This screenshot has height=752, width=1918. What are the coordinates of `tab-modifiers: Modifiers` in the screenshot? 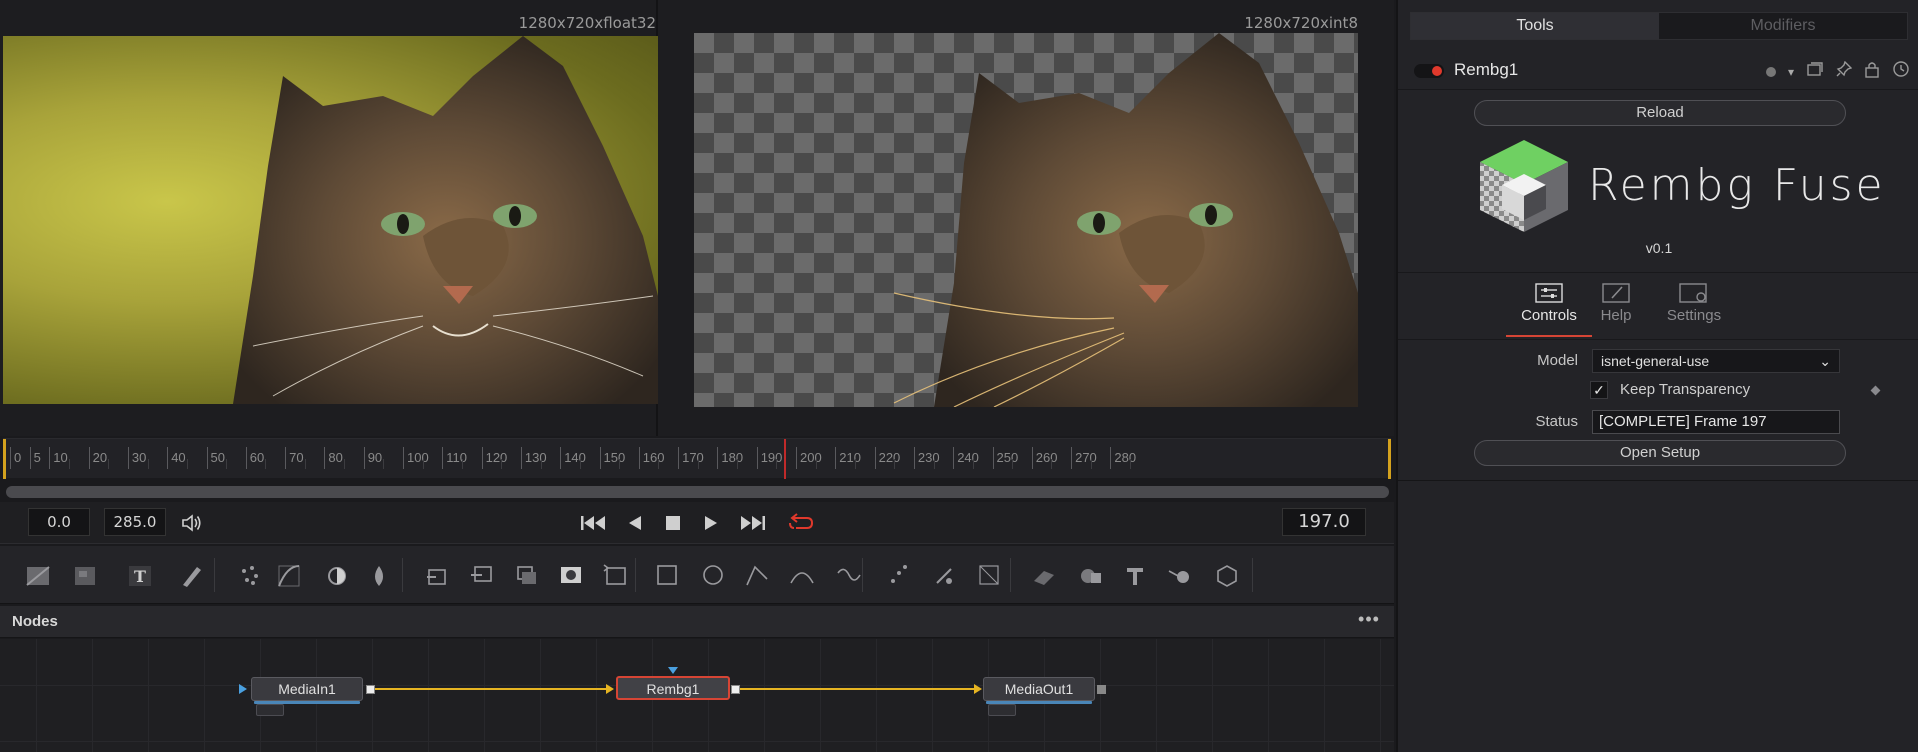 It's located at (1783, 26).